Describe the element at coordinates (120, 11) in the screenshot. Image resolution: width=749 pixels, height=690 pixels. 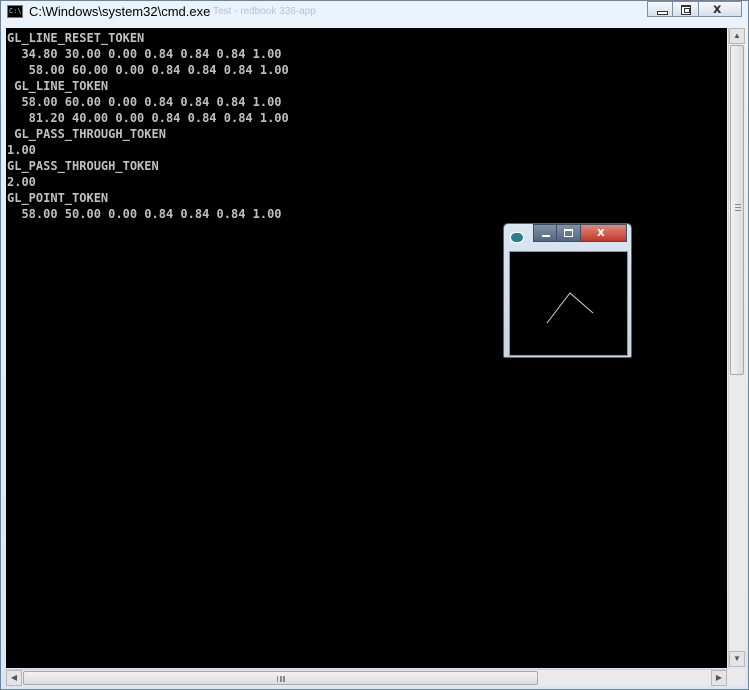
I see `window-title: C:\Windows\system32\cmd.exe` at that location.